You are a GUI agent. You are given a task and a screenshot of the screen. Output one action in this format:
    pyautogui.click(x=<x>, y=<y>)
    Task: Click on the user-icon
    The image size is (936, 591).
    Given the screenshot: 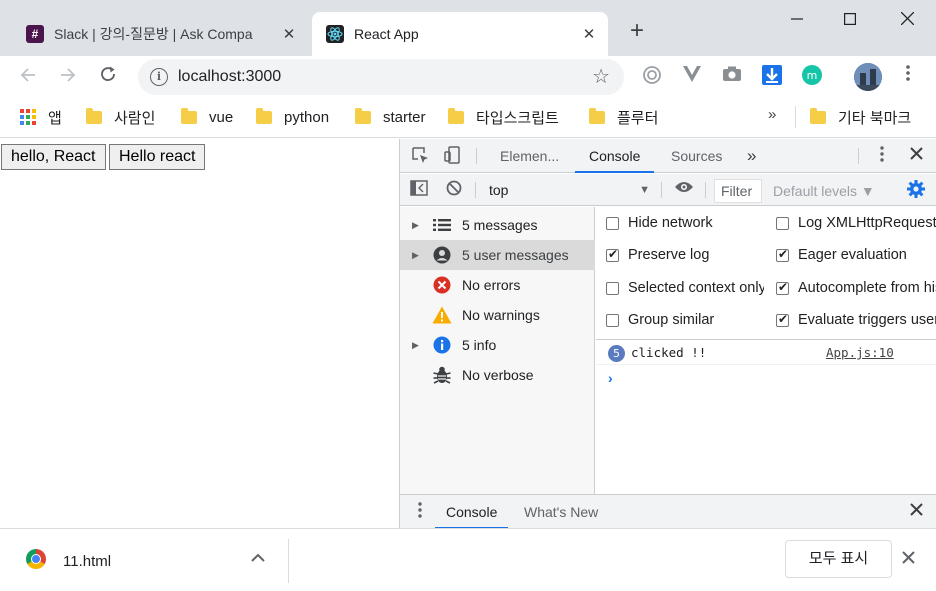 What is the action you would take?
    pyautogui.click(x=442, y=255)
    